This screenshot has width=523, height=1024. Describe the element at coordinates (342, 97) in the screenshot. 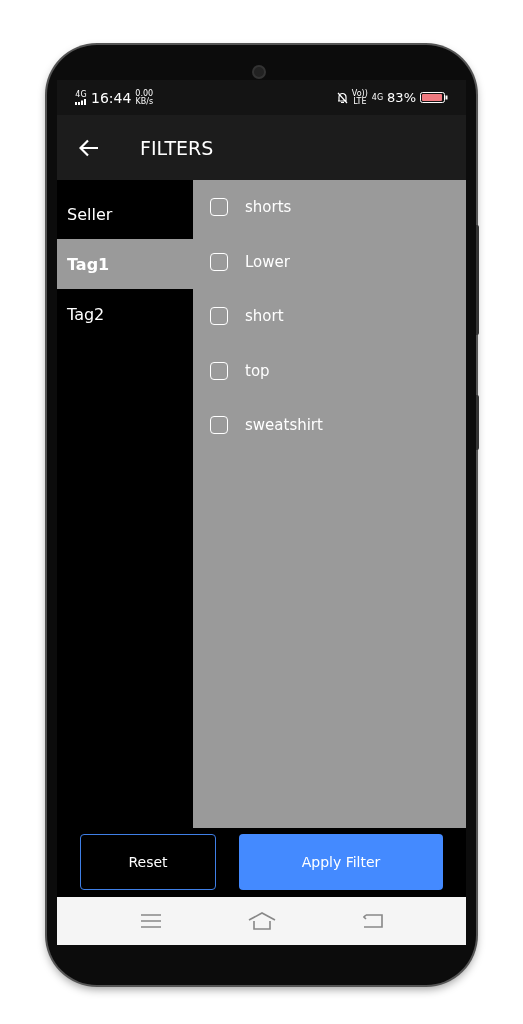

I see `muted-bell-icon` at that location.